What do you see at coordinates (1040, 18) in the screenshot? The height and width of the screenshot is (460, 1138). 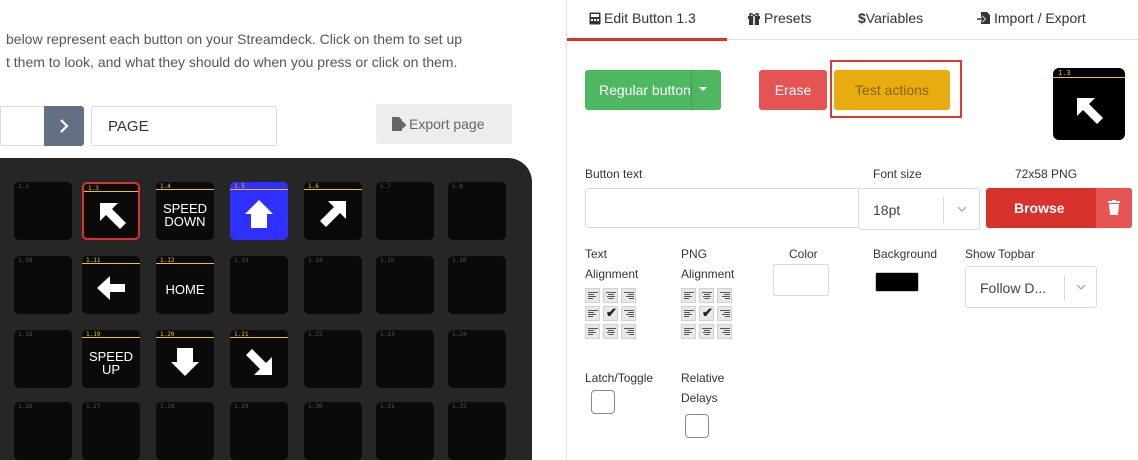 I see `tab-import-export-label: Import / Export` at bounding box center [1040, 18].